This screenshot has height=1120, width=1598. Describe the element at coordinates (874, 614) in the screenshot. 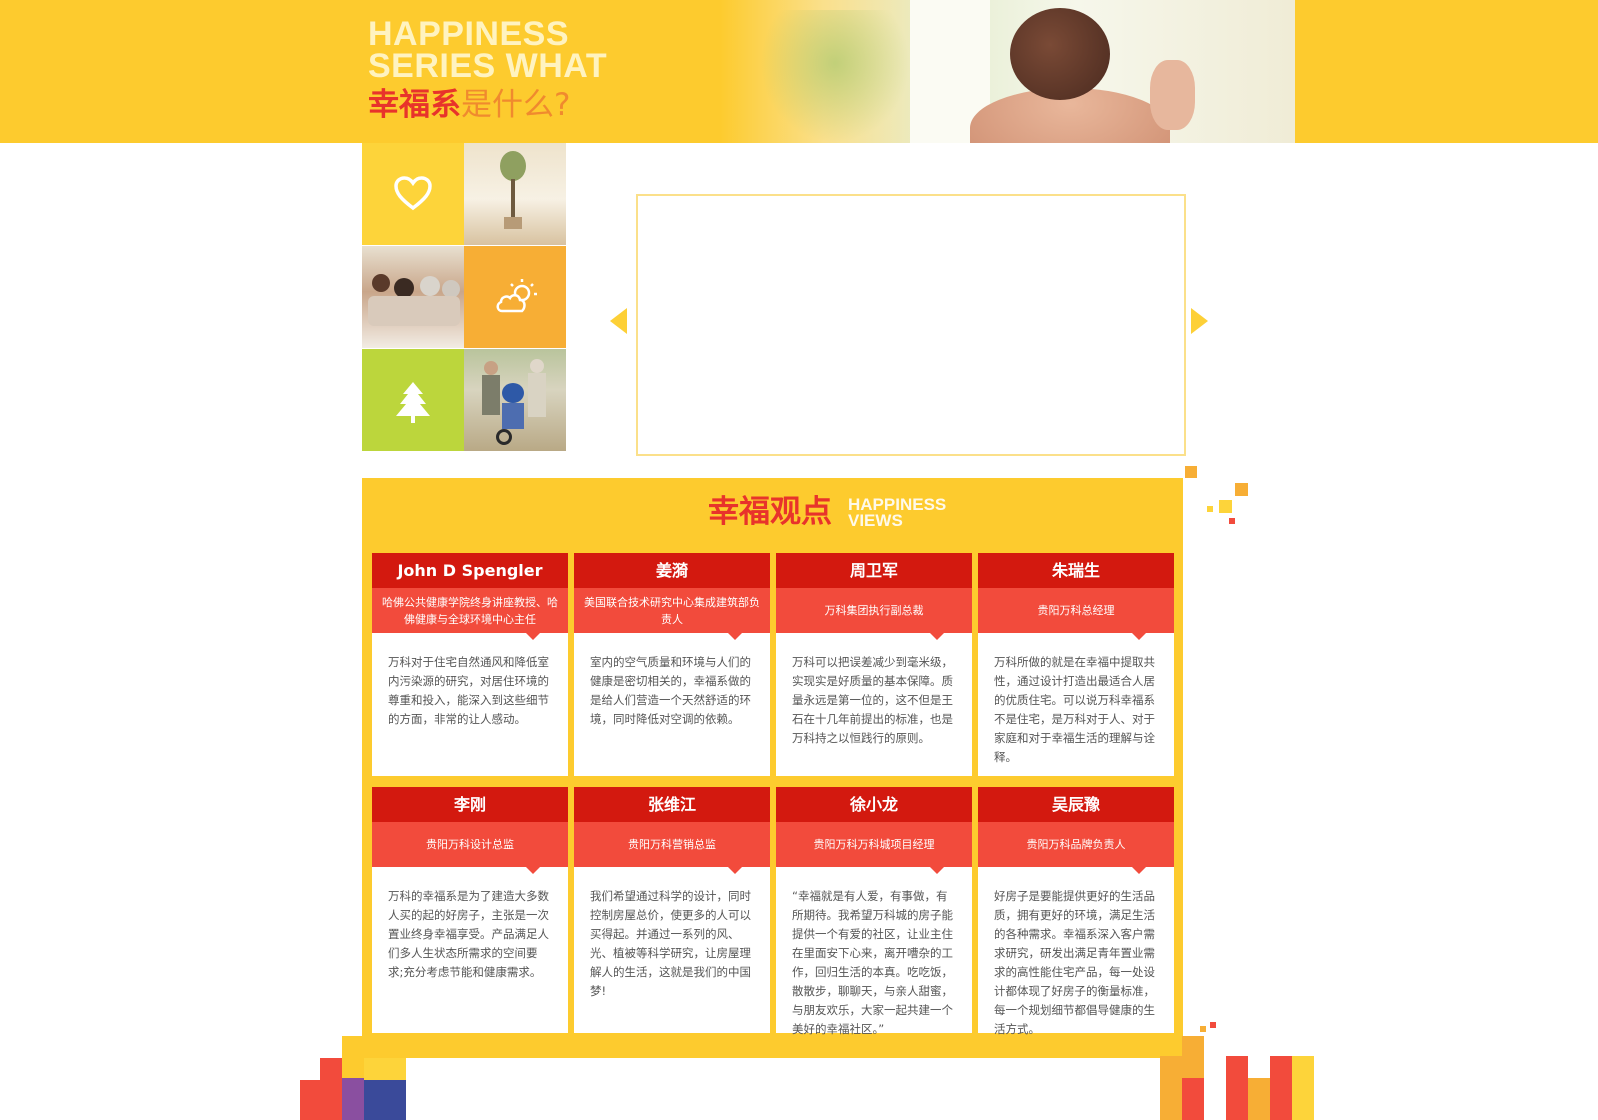

I see `card-role: 万科集团执行副总裁` at that location.